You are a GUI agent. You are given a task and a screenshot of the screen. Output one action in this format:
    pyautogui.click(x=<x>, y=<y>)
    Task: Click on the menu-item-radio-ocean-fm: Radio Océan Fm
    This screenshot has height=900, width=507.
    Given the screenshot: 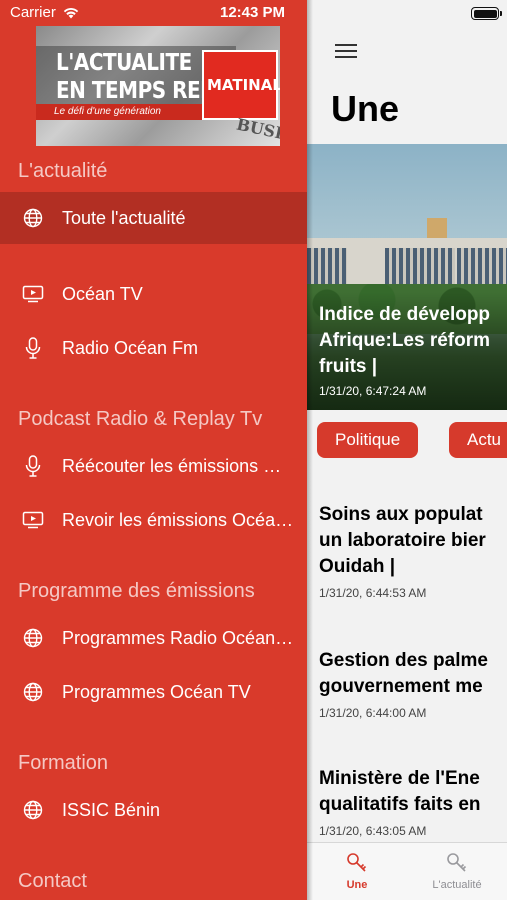 What is the action you would take?
    pyautogui.click(x=153, y=348)
    